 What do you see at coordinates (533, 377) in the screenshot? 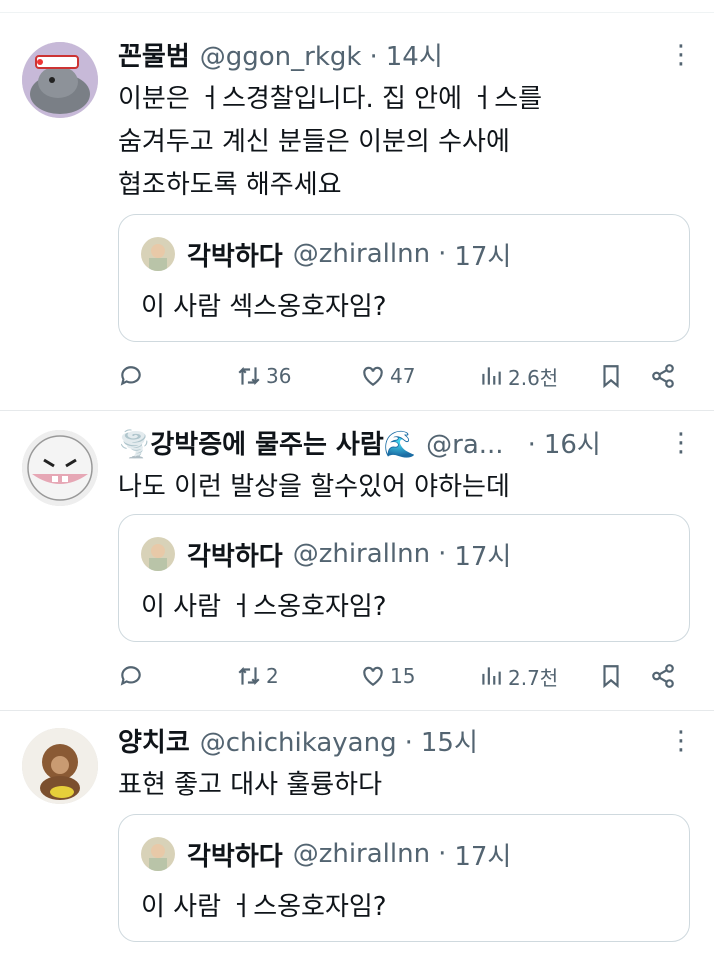
I see `view-count: 2.6천` at bounding box center [533, 377].